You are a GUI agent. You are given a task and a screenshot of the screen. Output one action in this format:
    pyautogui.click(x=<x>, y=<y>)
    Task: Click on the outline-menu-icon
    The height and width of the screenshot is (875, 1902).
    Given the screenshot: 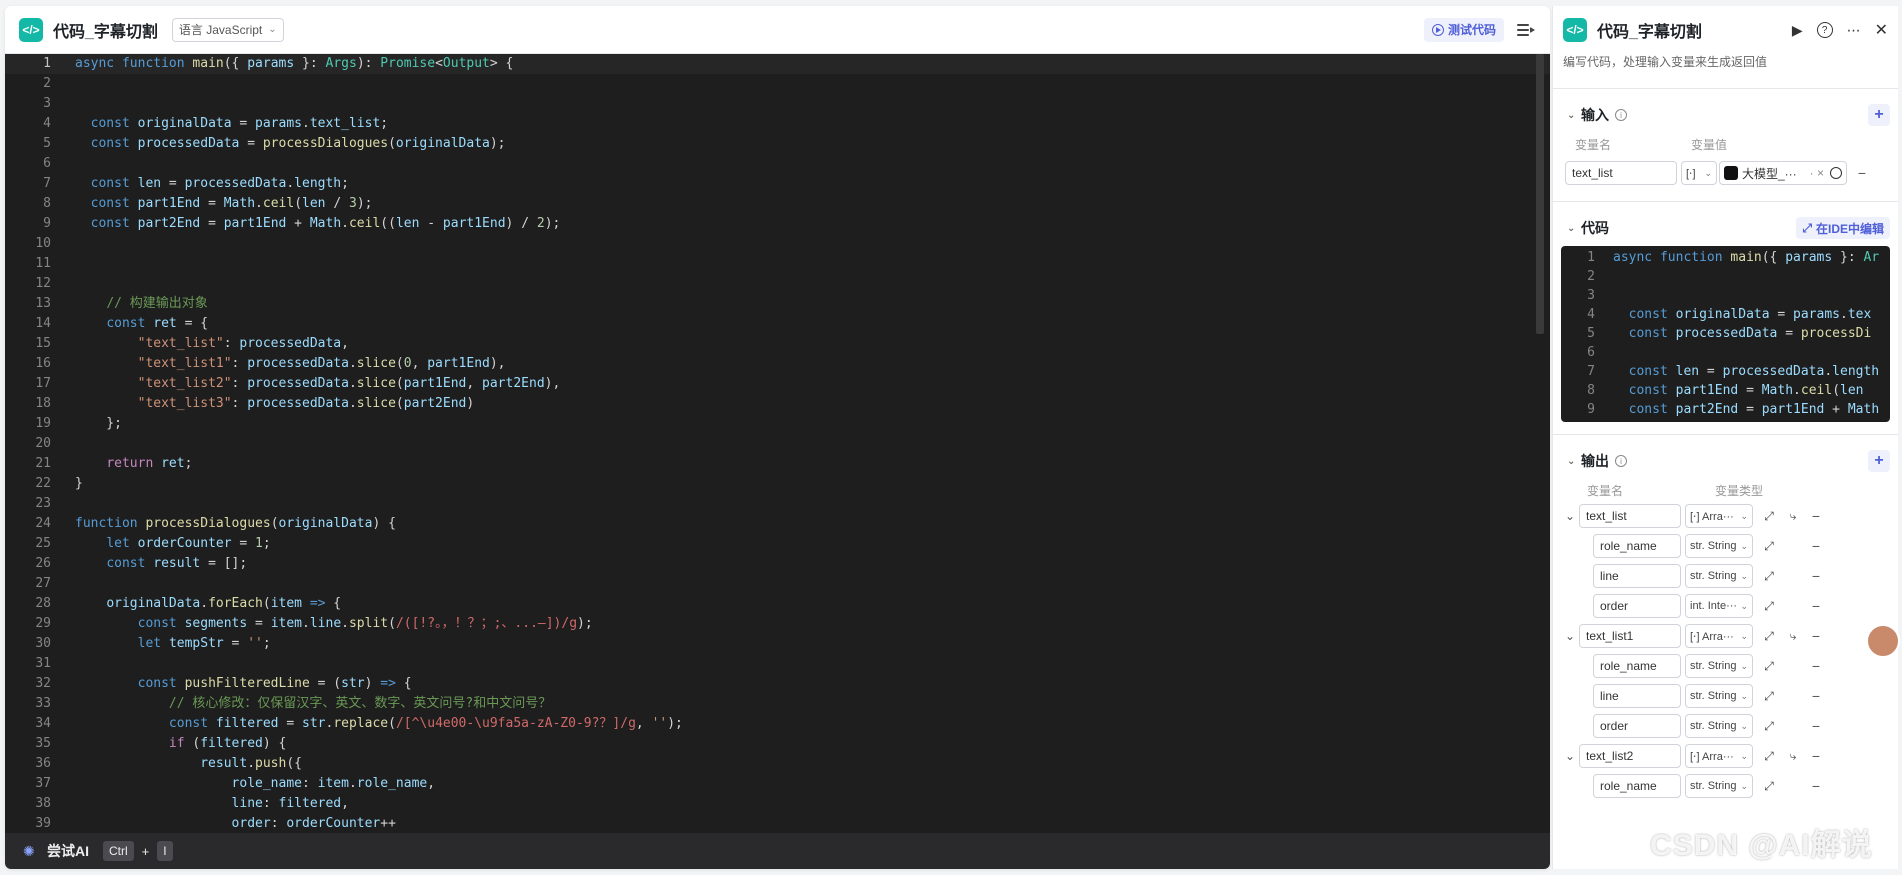 What is the action you would take?
    pyautogui.click(x=1526, y=30)
    